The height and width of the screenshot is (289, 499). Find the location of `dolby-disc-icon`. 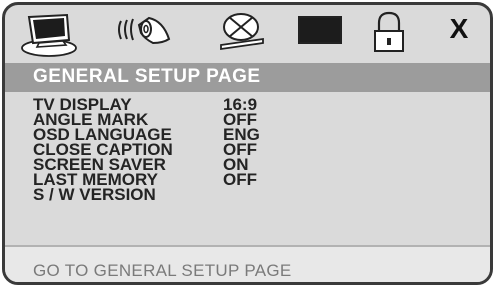

dolby-disc-icon is located at coordinates (242, 32).